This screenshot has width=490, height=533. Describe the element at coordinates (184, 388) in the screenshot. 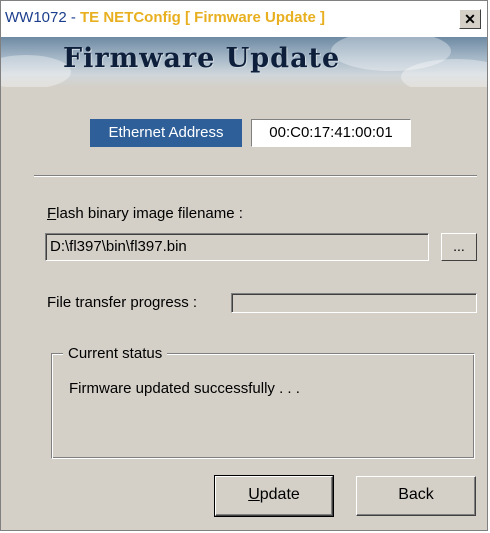

I see `current-status-message: Firmware updated successfully . . .` at that location.